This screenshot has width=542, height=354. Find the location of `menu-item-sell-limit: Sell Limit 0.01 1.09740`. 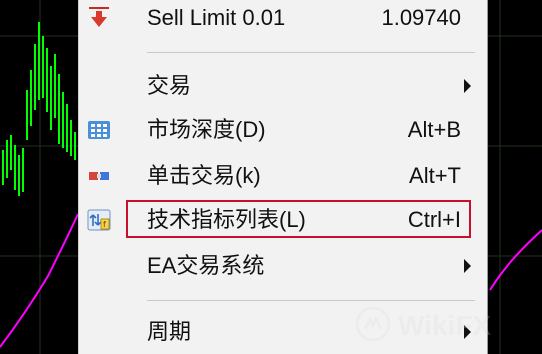

menu-item-sell-limit: Sell Limit 0.01 1.09740 is located at coordinates (283, 18).